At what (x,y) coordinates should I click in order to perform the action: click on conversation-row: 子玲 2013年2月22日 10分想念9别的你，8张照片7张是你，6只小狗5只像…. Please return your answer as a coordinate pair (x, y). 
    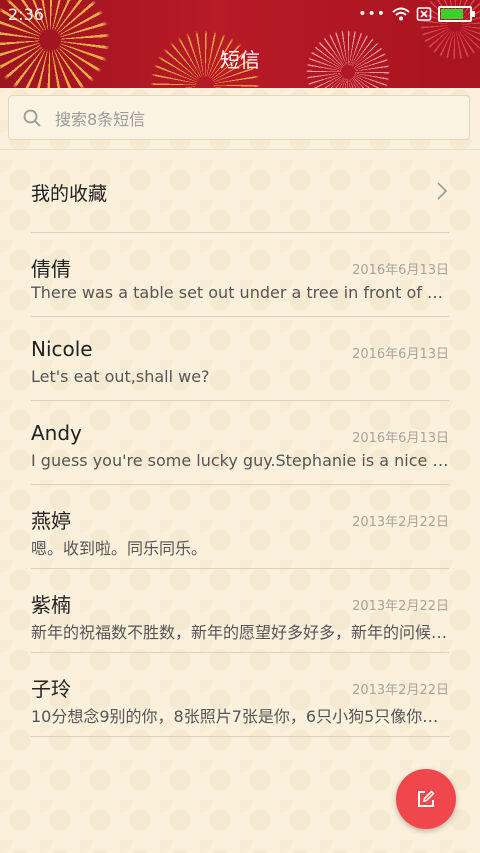
    Looking at the image, I should click on (240, 695).